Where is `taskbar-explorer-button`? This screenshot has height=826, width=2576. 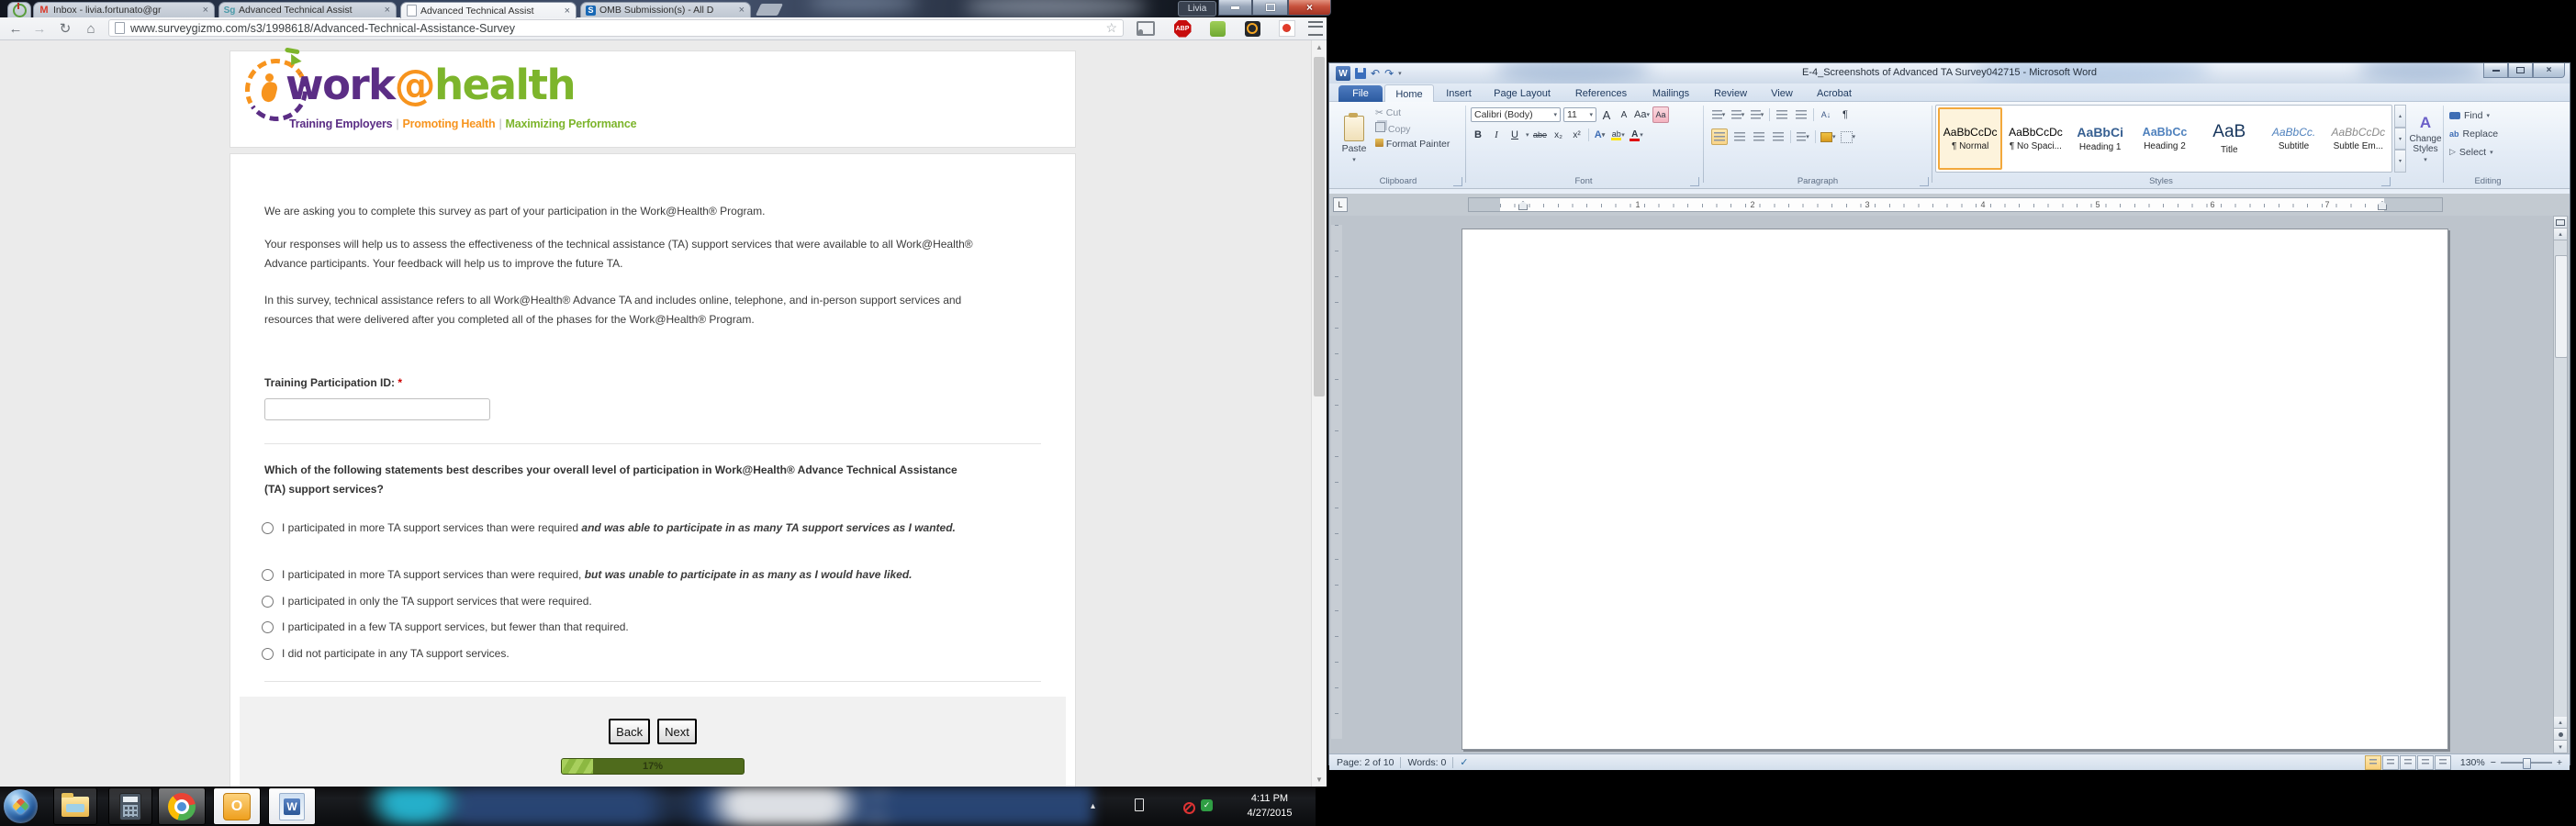
taskbar-explorer-button is located at coordinates (75, 806).